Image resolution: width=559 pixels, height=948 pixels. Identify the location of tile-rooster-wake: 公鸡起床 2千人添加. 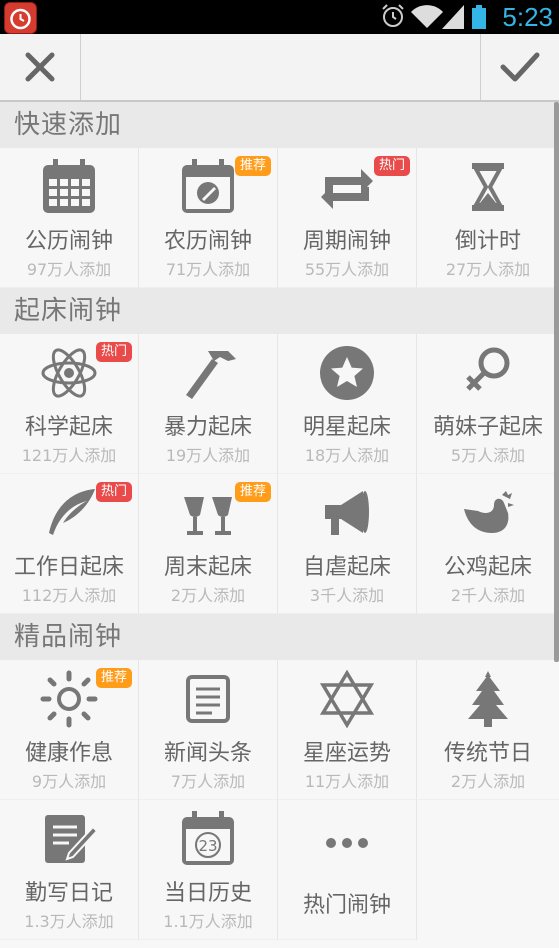
(488, 544).